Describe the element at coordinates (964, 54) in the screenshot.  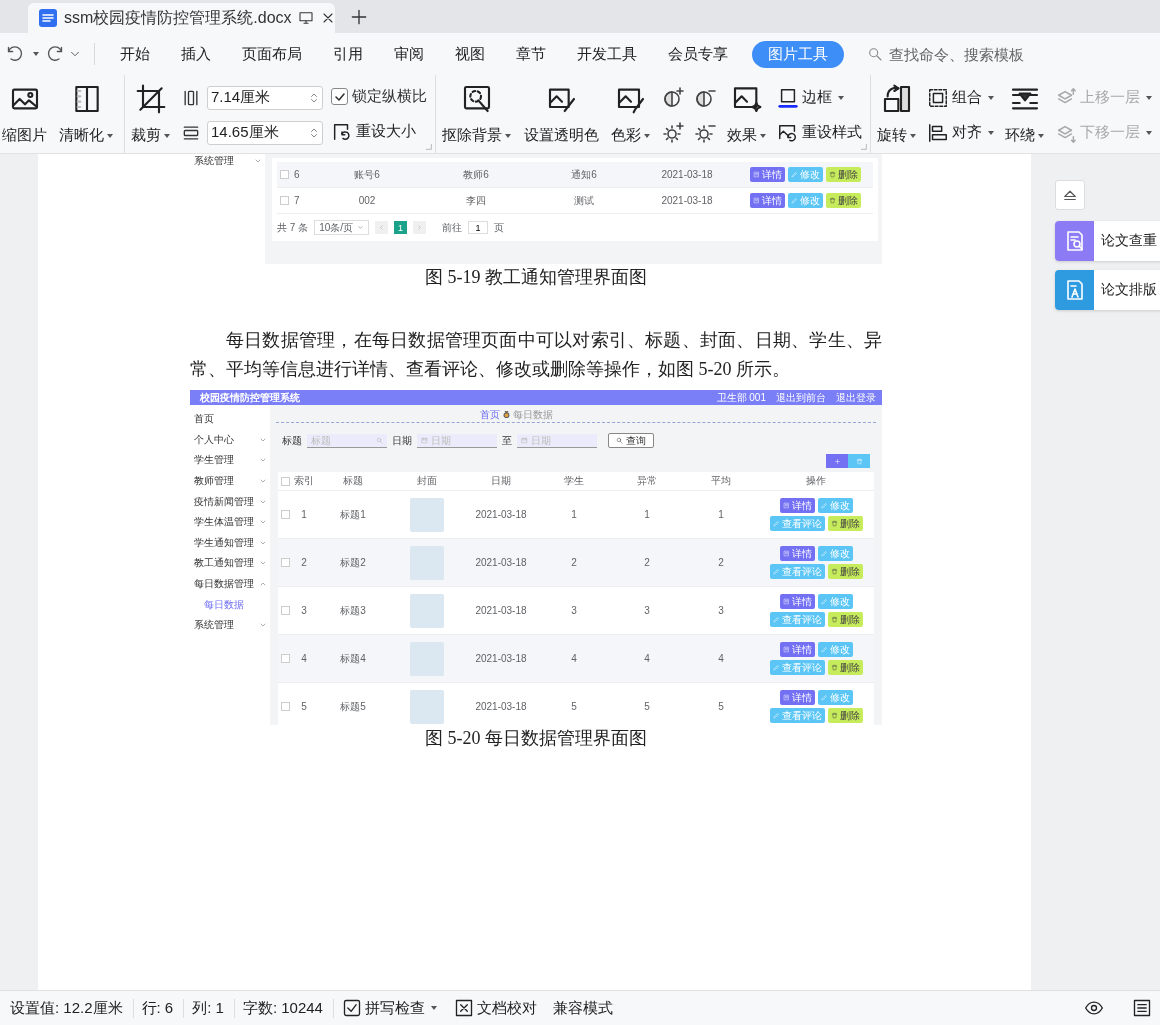
I see `command-search: 查找命令、搜索模板` at that location.